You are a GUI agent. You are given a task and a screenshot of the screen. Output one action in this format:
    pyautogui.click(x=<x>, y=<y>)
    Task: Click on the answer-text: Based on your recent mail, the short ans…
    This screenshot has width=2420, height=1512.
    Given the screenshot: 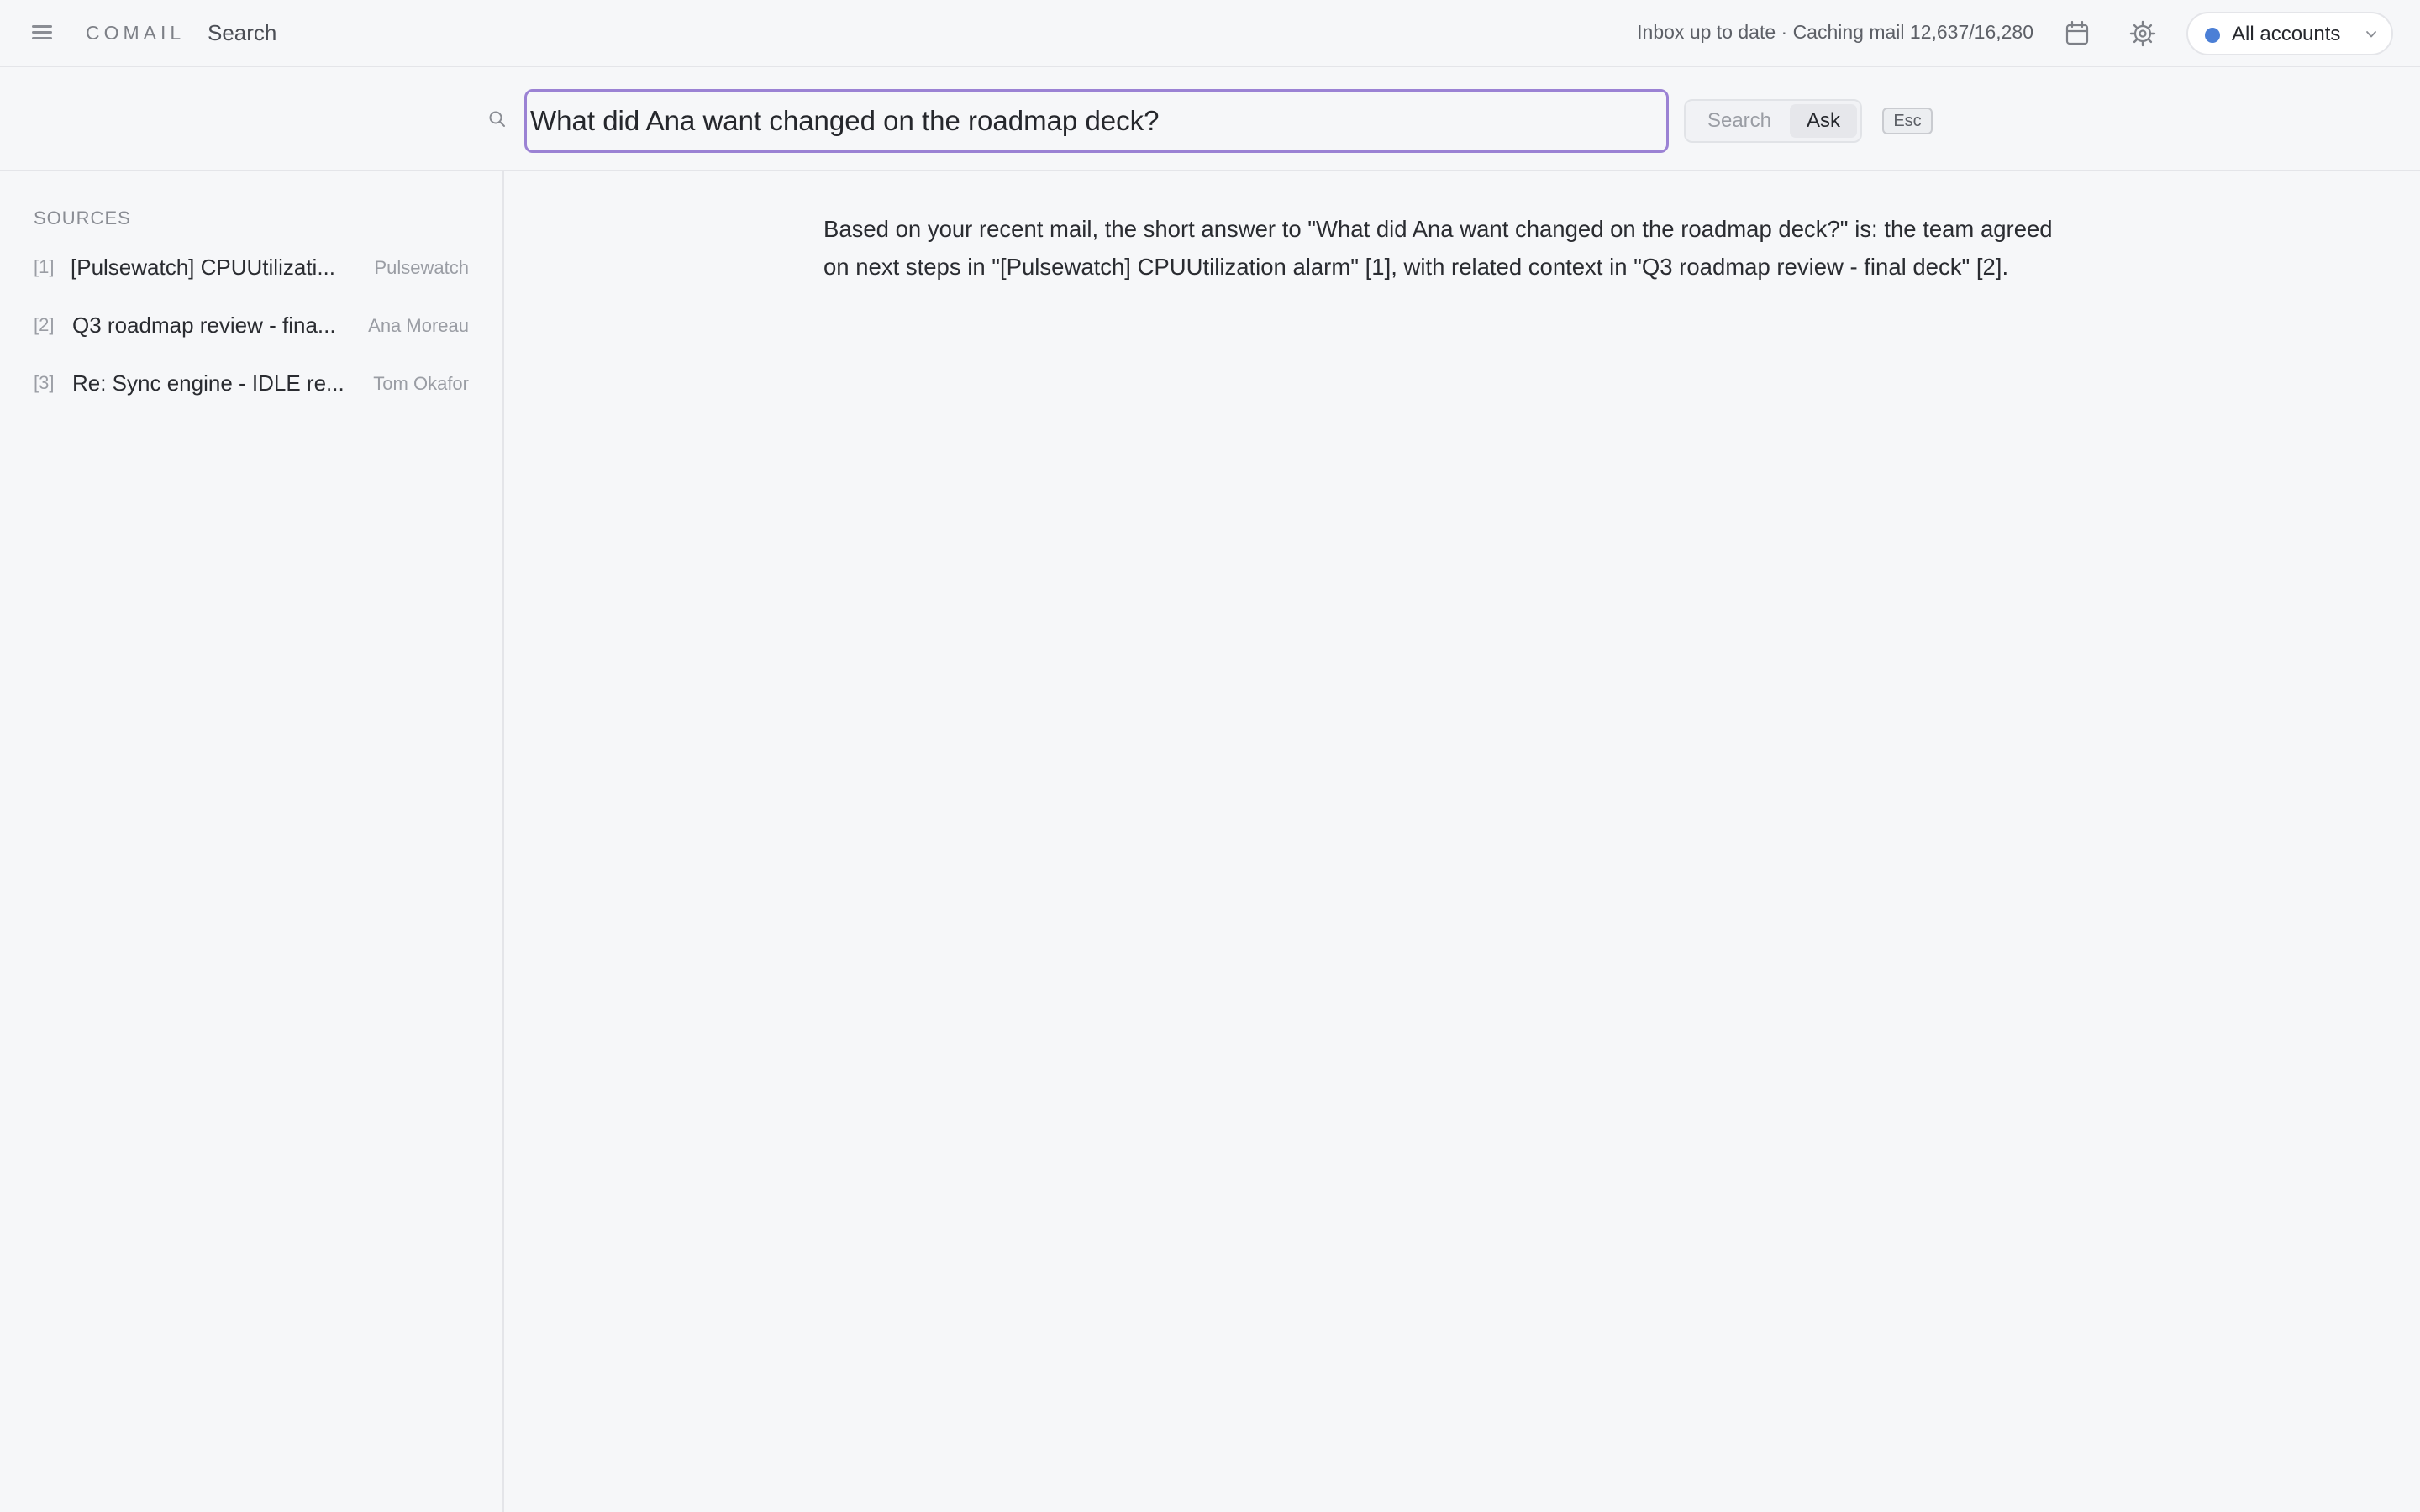 What is the action you would take?
    pyautogui.click(x=1438, y=248)
    